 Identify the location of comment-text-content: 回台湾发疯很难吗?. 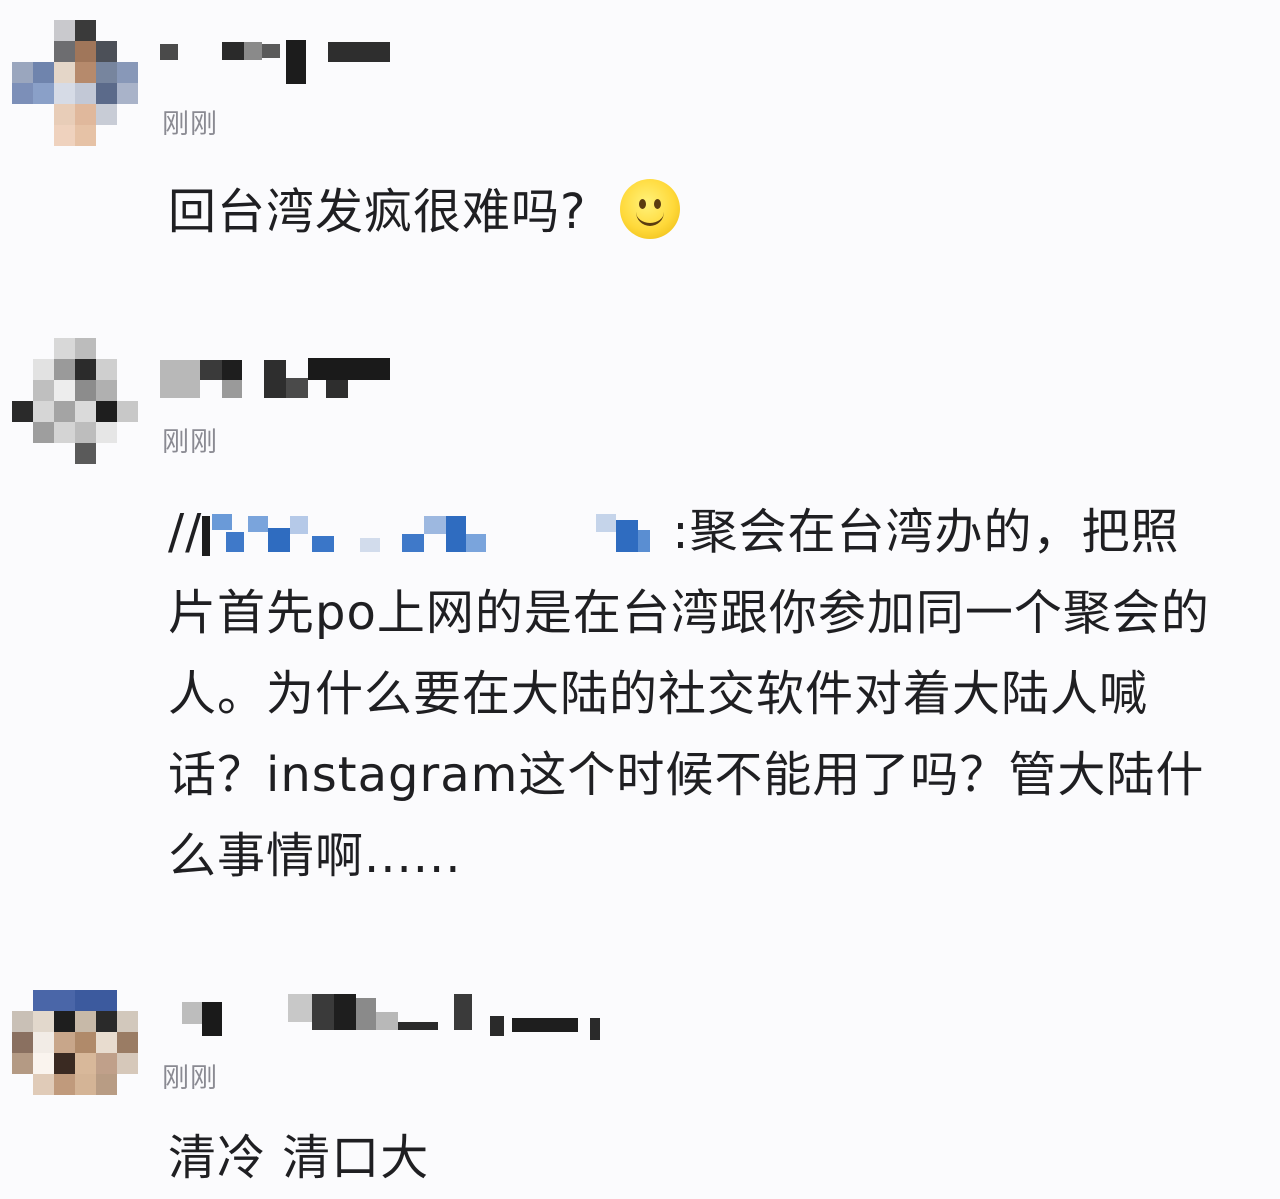
(377, 212).